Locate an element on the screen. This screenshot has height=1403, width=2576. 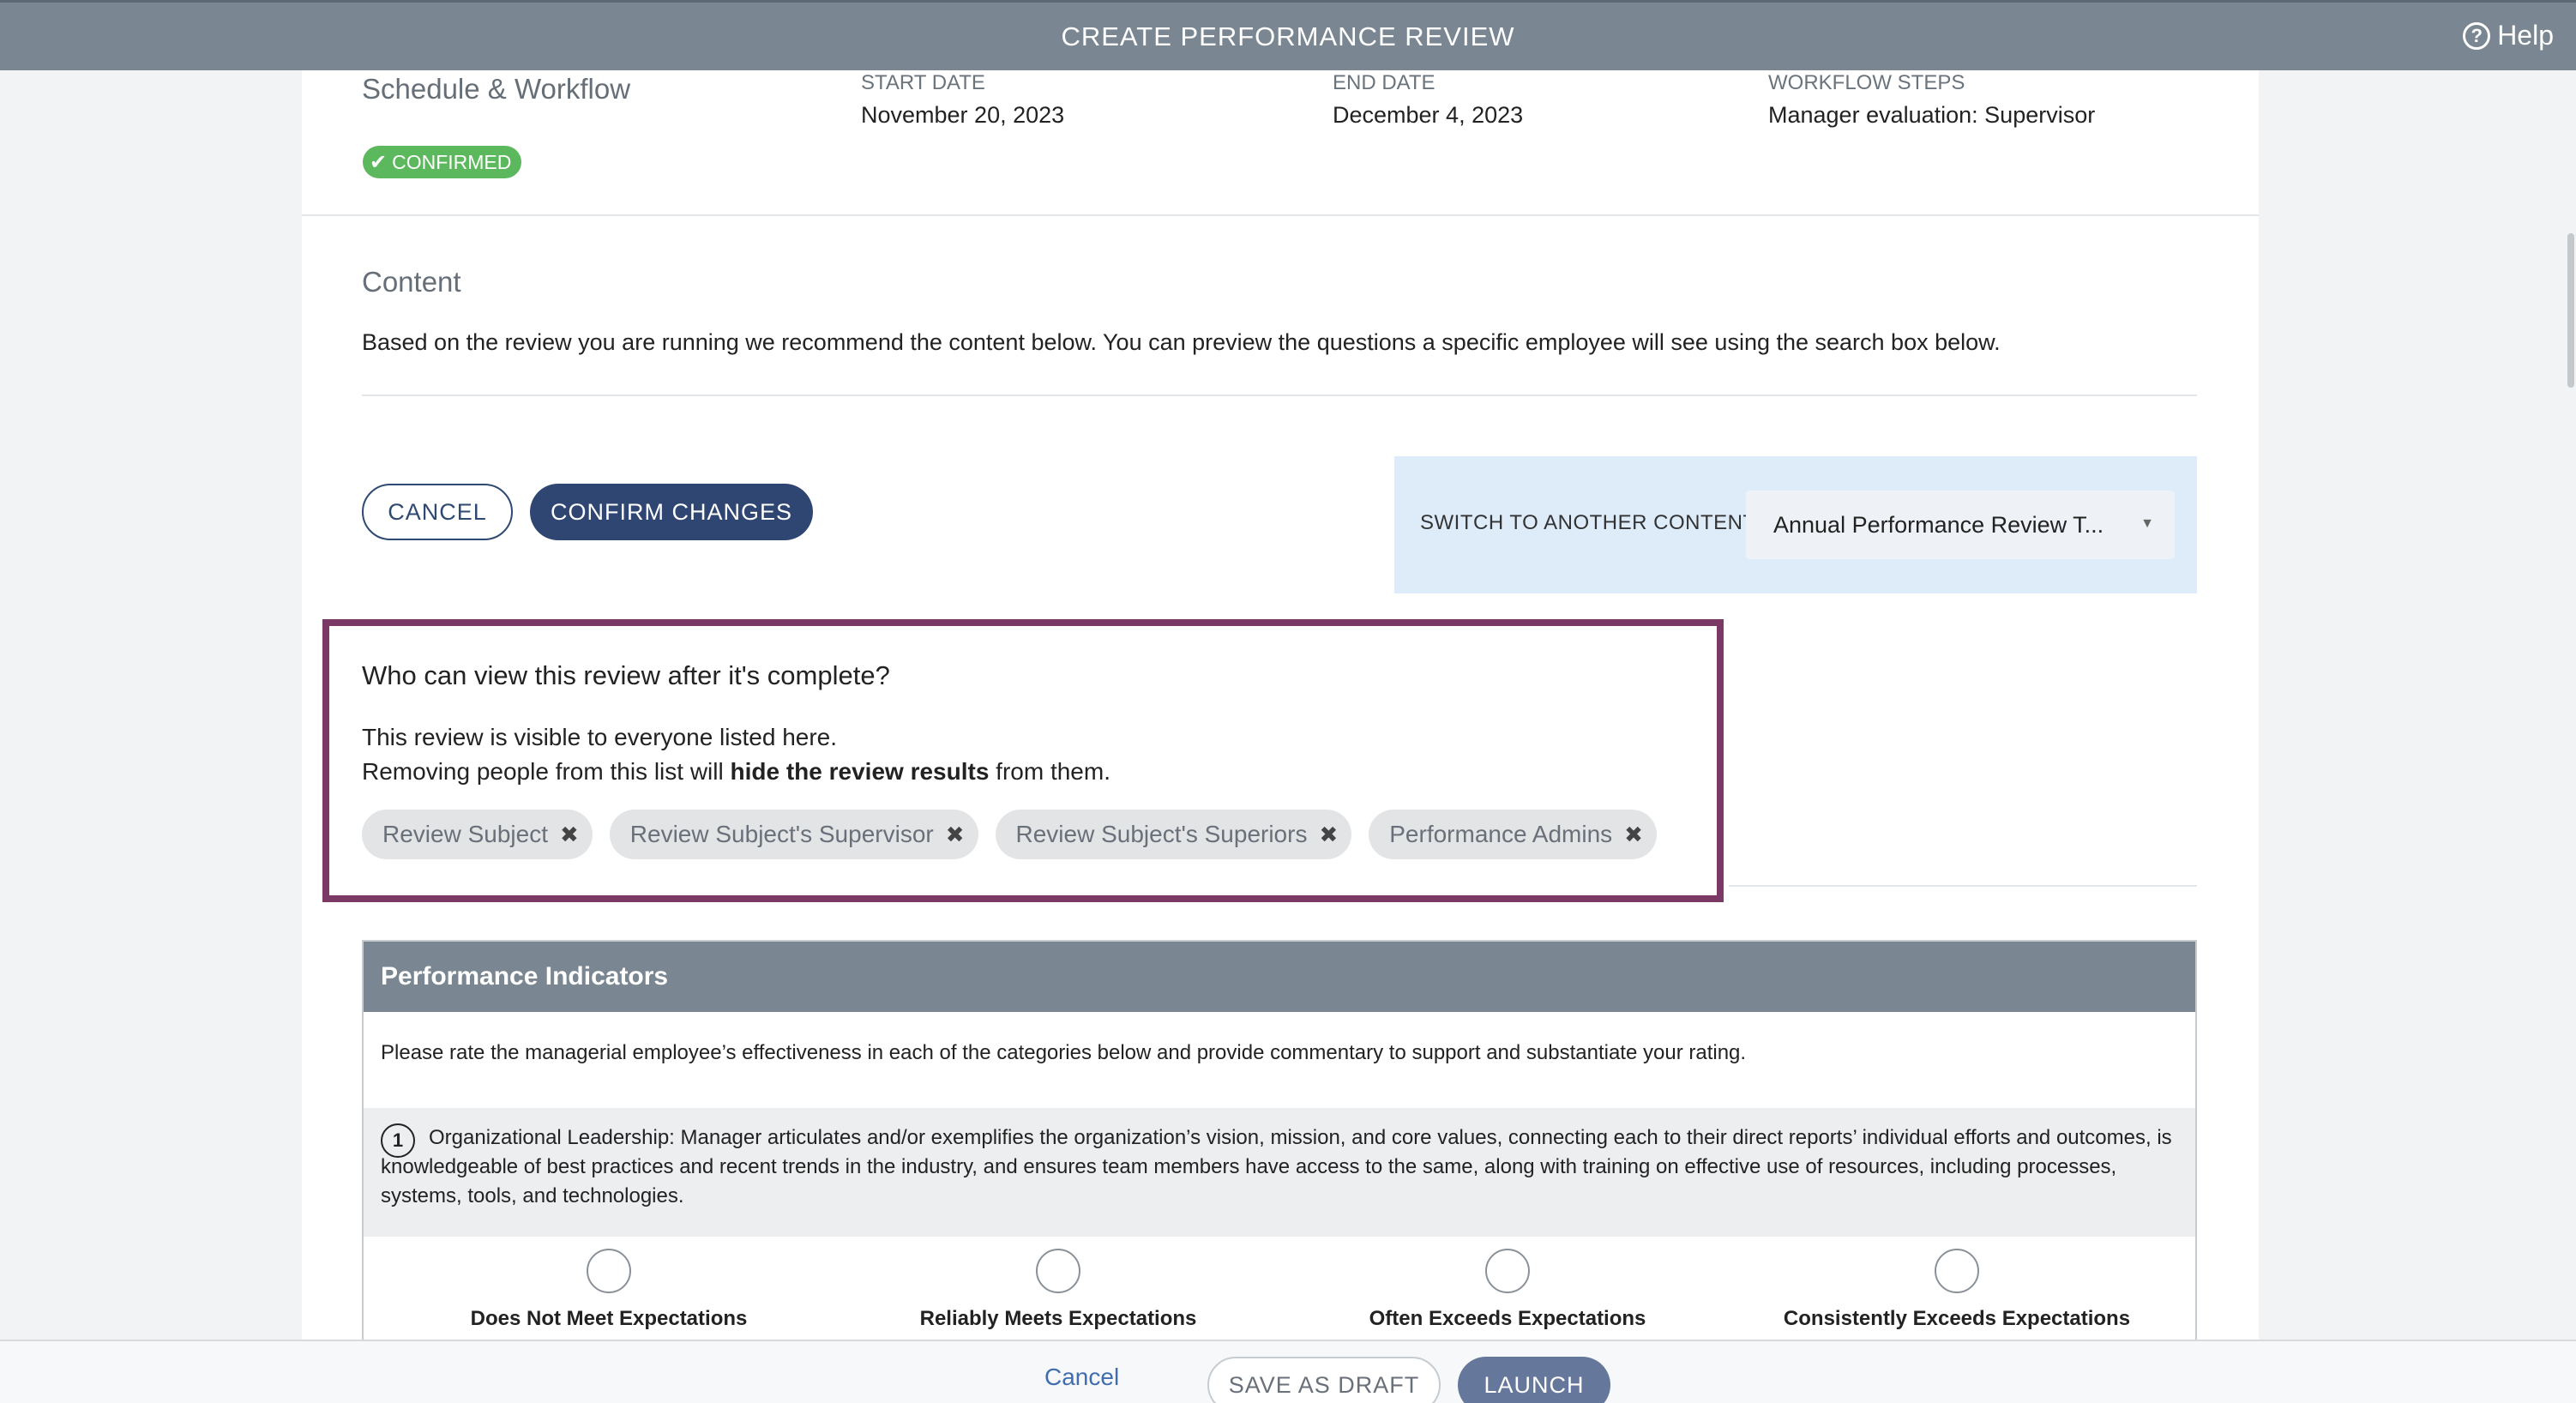
rating-label: Reliably Meets Expectations is located at coordinates (1058, 1318).